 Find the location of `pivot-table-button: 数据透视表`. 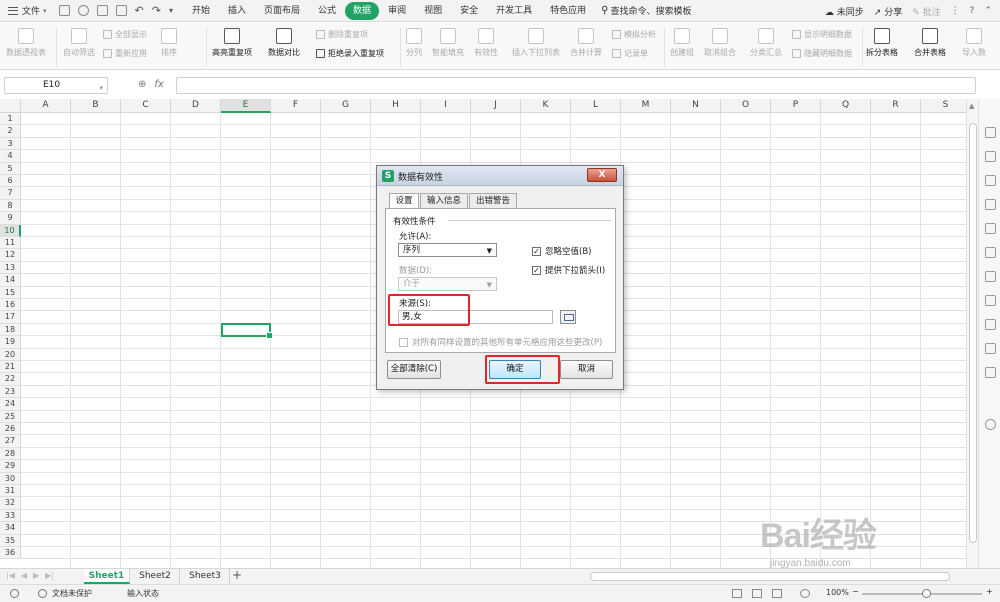

pivot-table-button: 数据透视表 is located at coordinates (26, 43).